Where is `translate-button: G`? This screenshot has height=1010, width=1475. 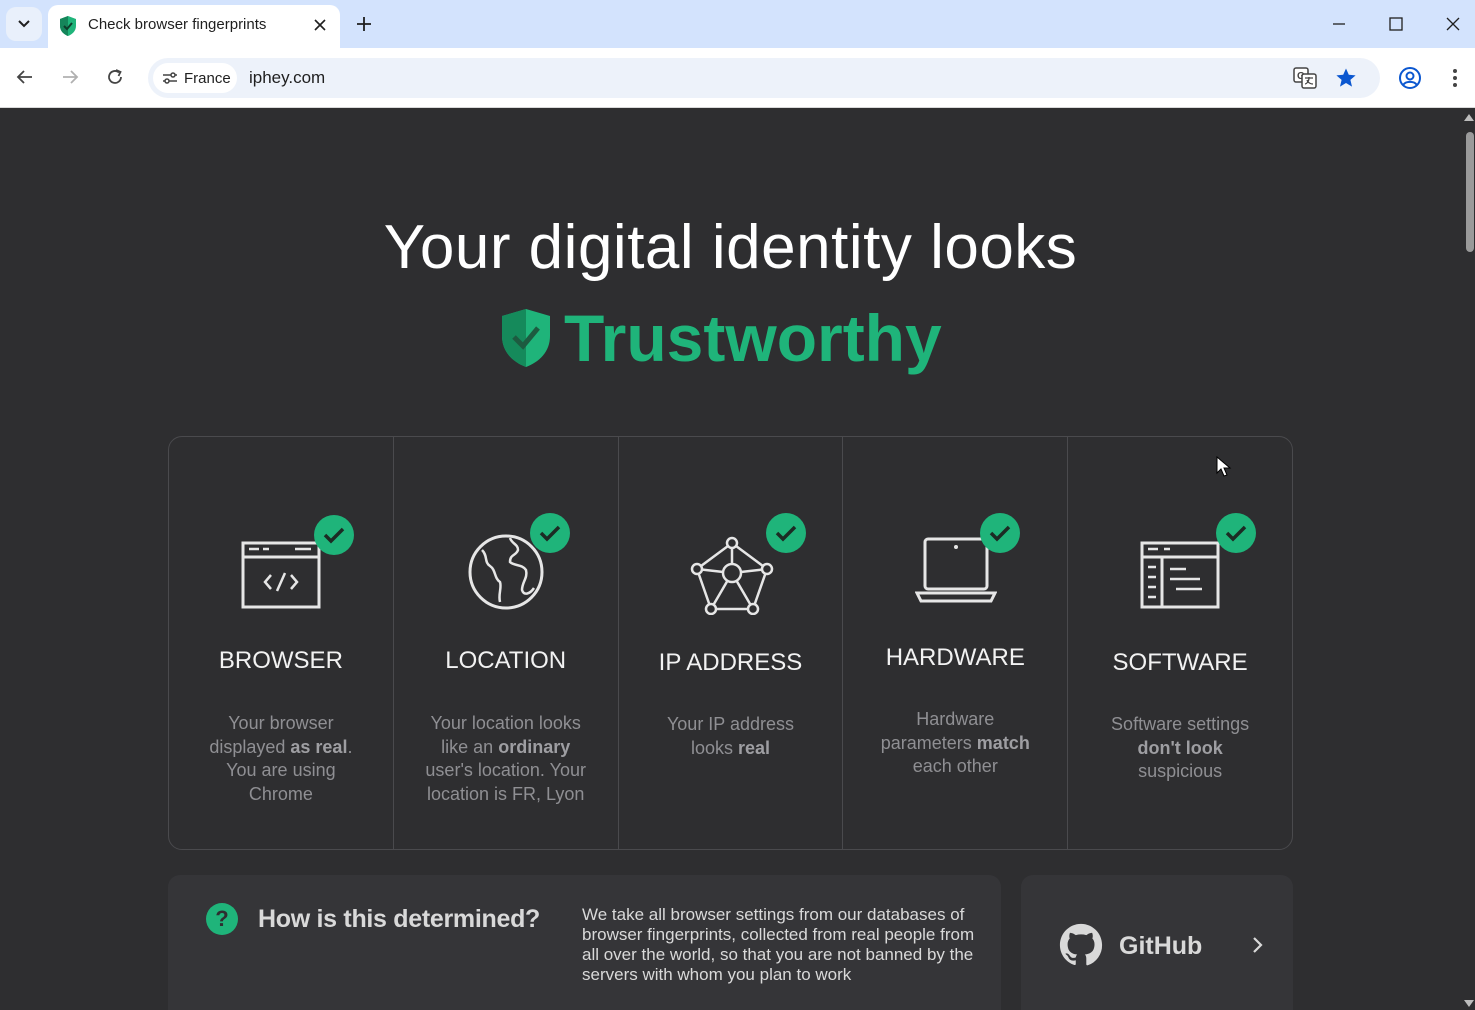 translate-button: G is located at coordinates (1305, 78).